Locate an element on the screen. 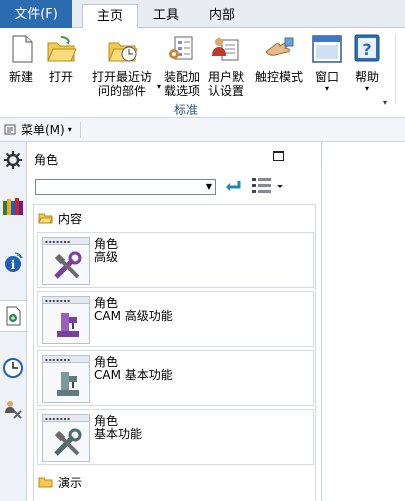 Image resolution: width=405 pixels, height=501 pixels. role-desc: CAM 基本功能 is located at coordinates (133, 375).